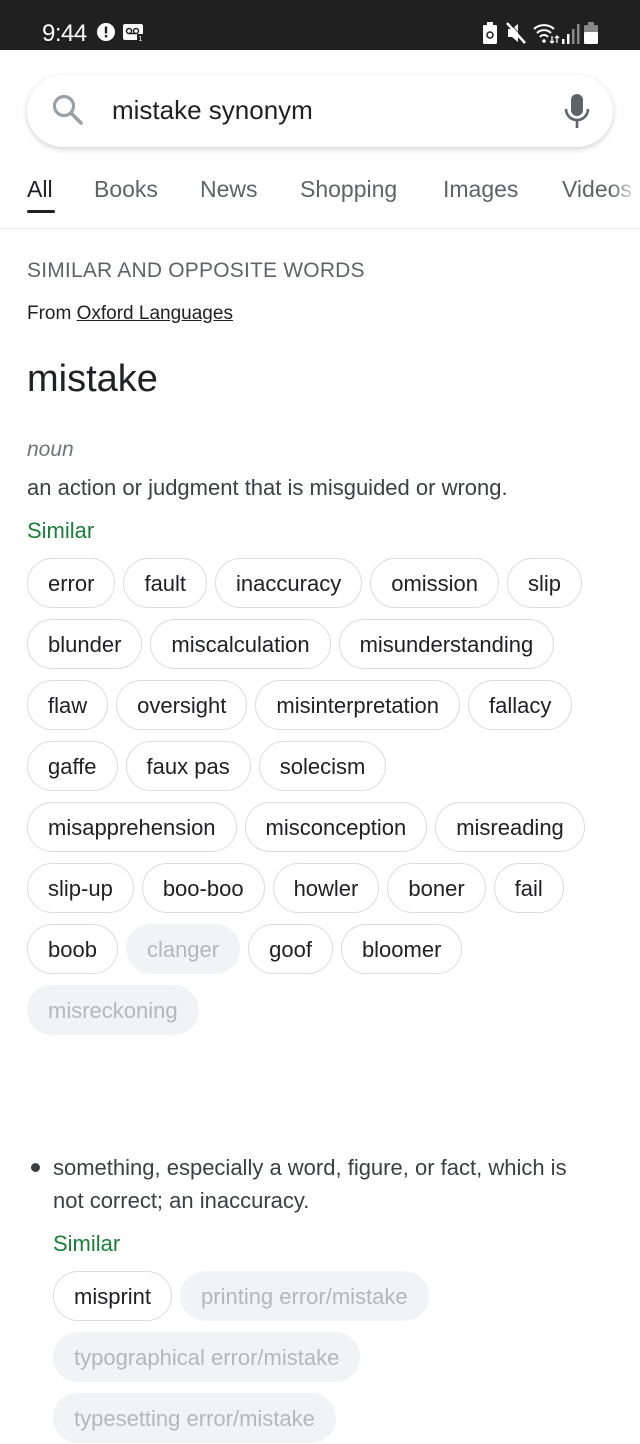 The width and height of the screenshot is (640, 1444). I want to click on search-icon, so click(68, 112).